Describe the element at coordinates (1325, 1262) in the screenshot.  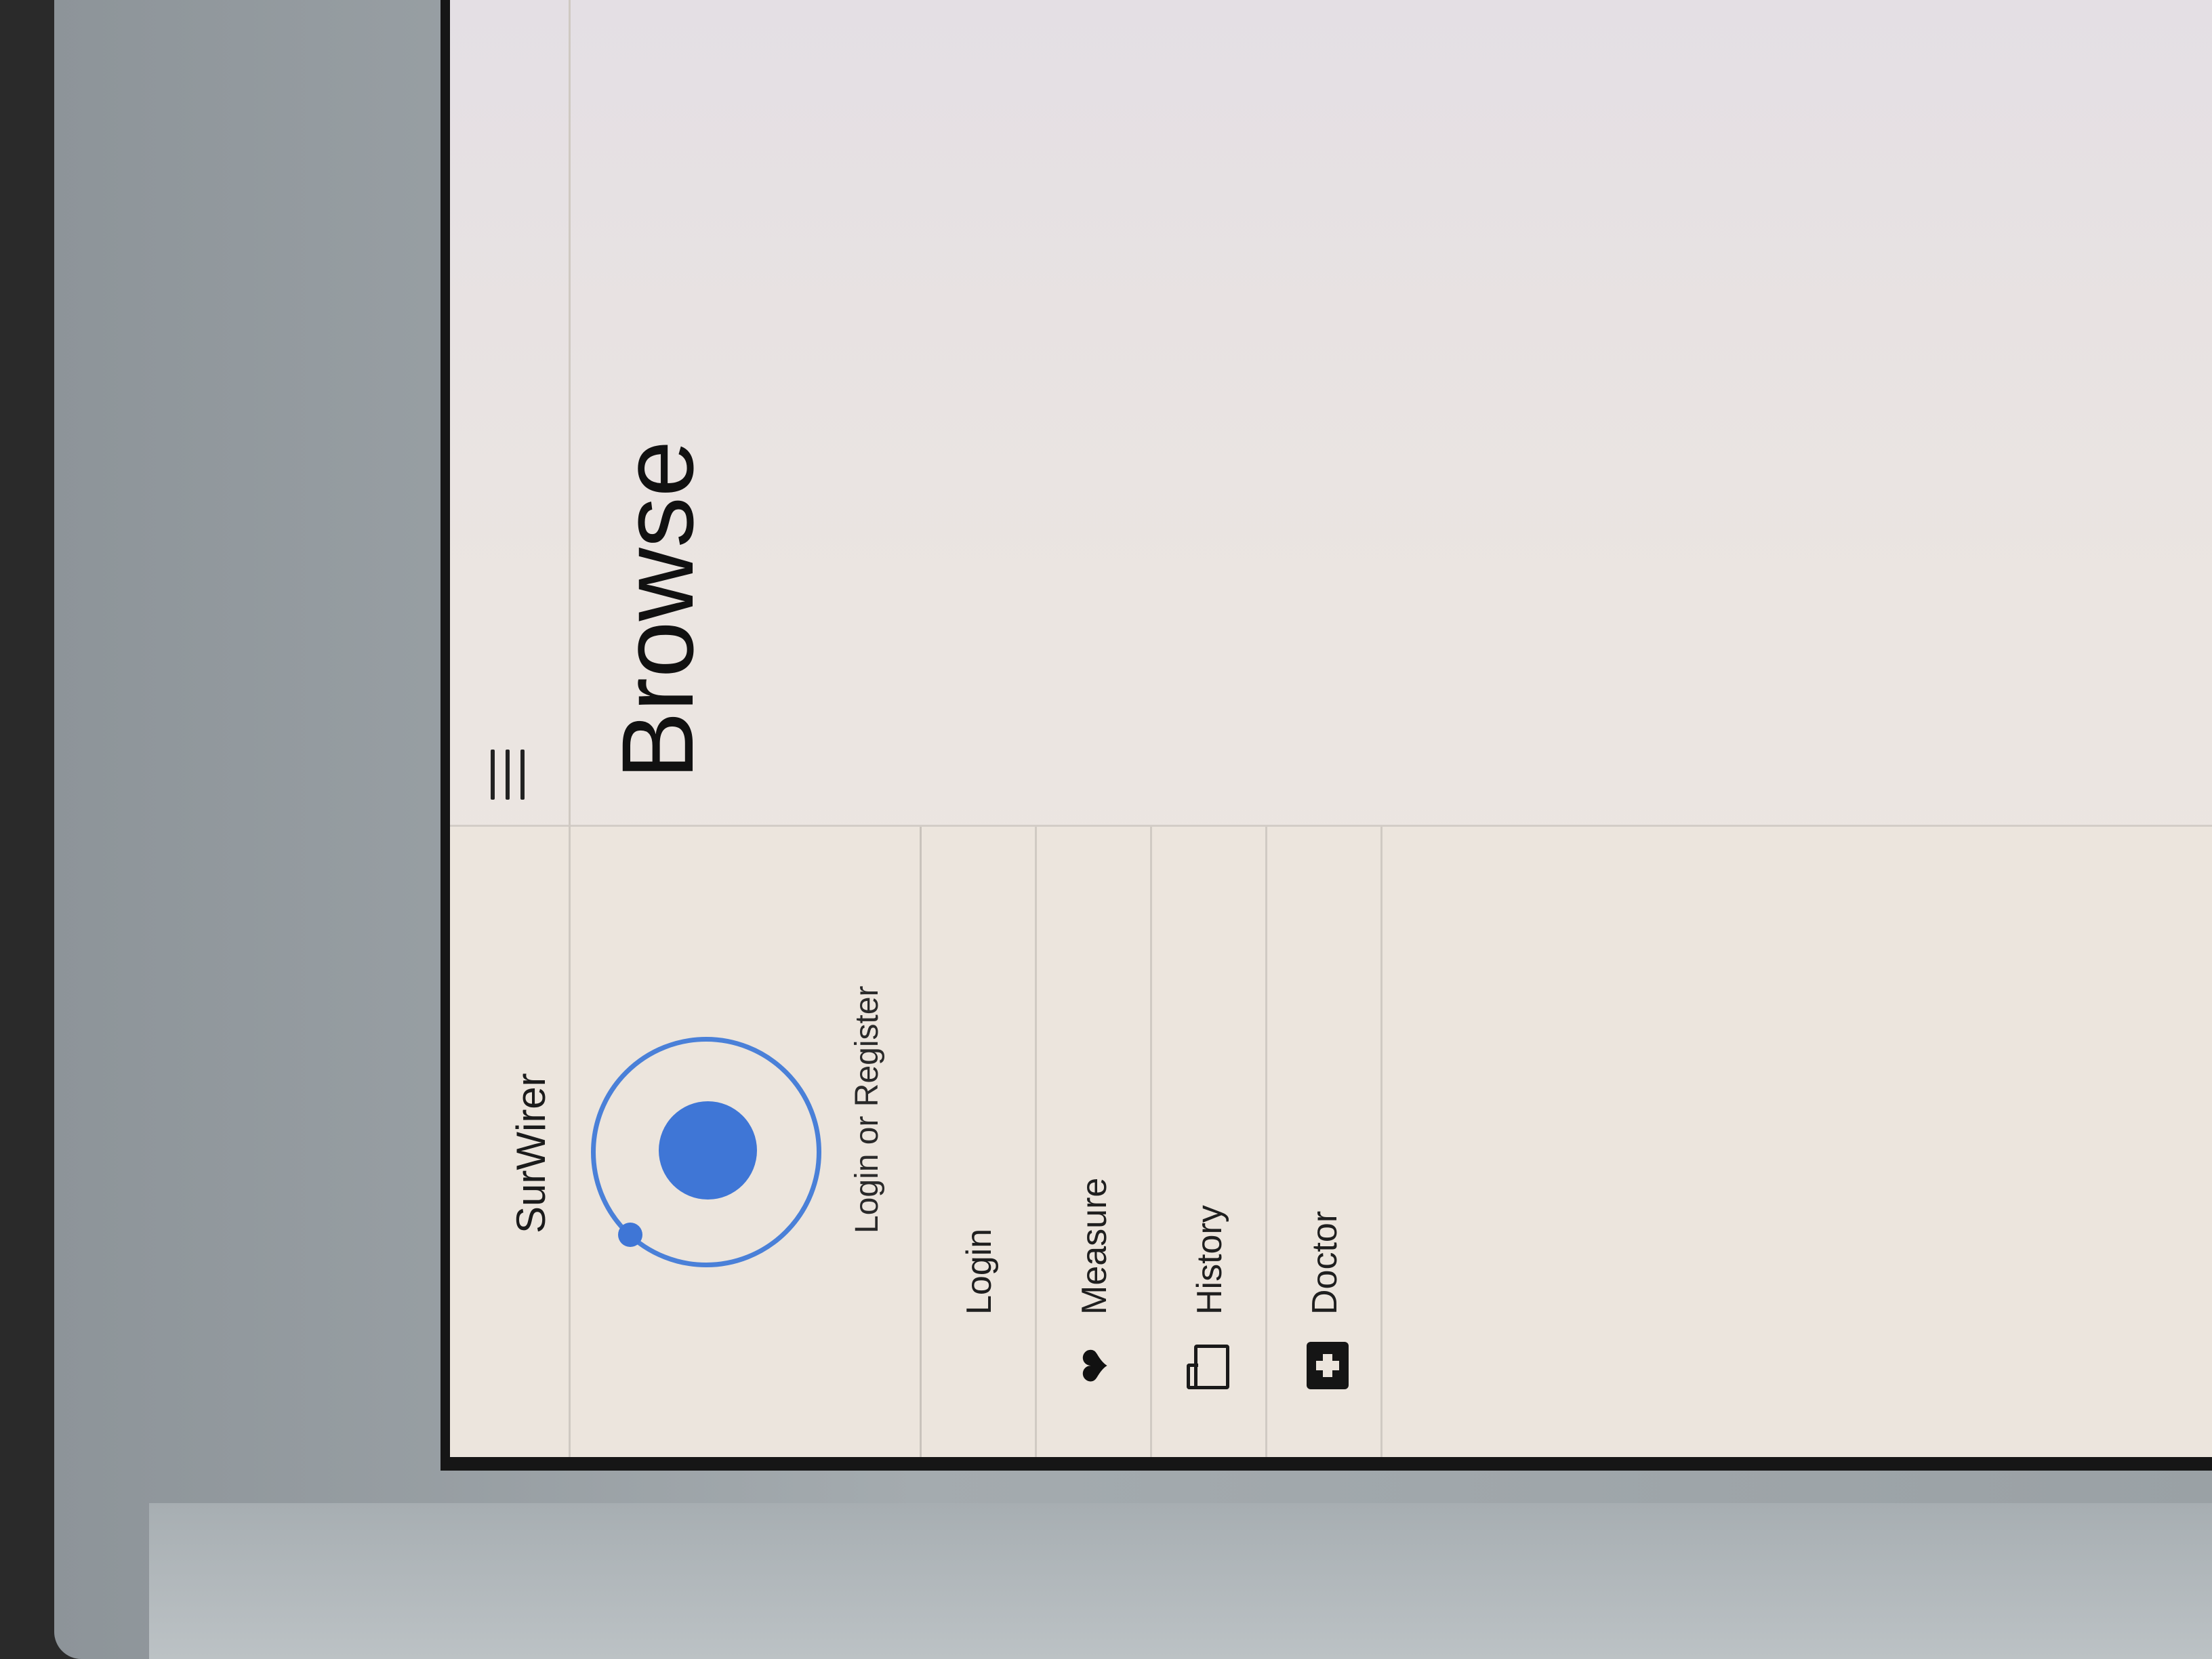
I see `menu-item-label: Doctor` at that location.